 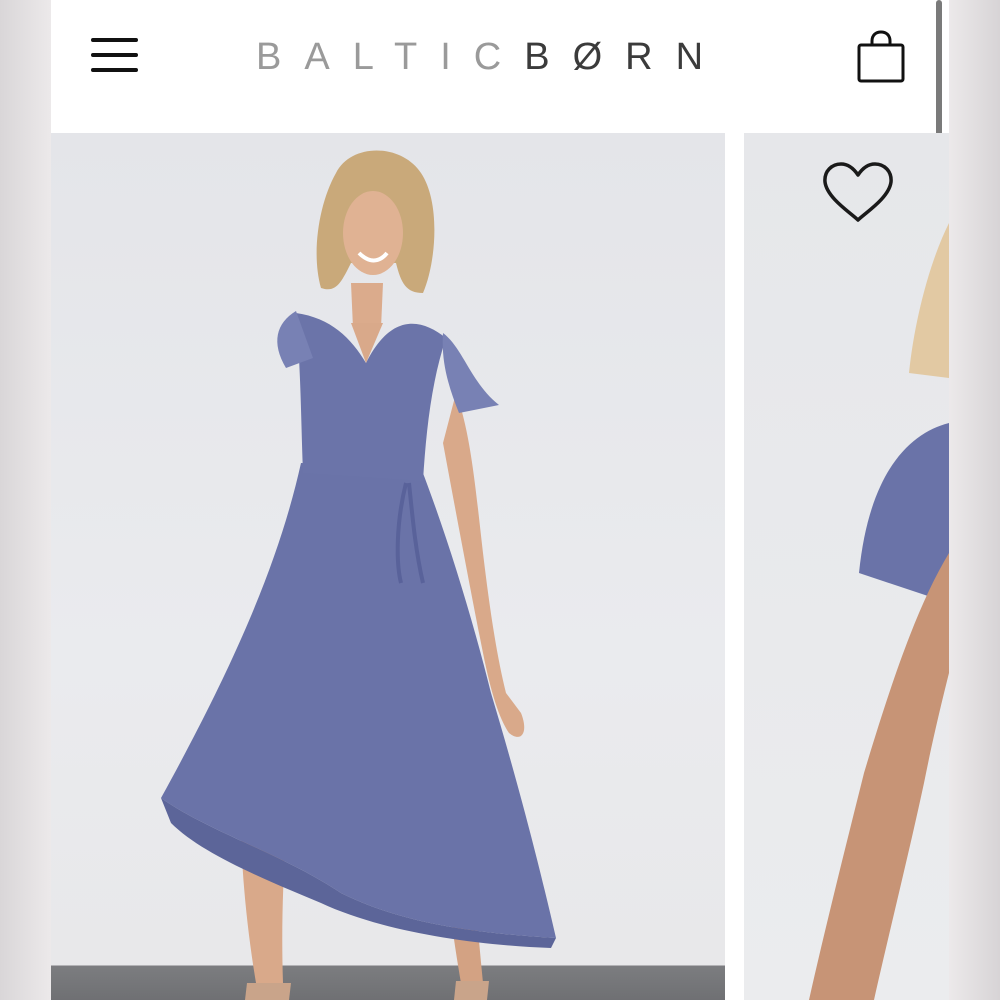 I want to click on backdrop-right, so click(x=974, y=500).